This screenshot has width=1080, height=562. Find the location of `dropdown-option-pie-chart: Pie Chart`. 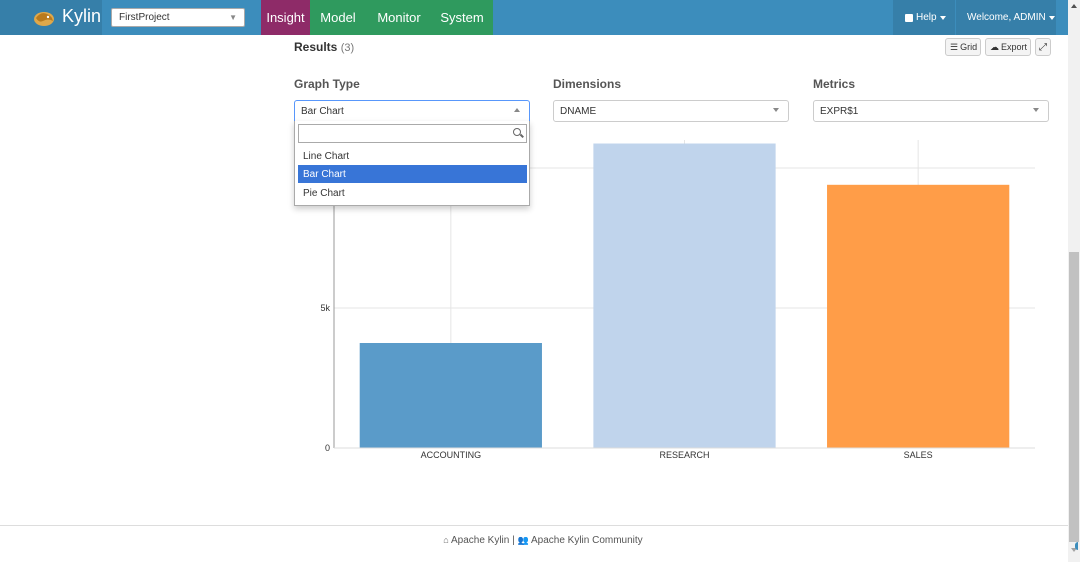

dropdown-option-pie-chart: Pie Chart is located at coordinates (412, 193).